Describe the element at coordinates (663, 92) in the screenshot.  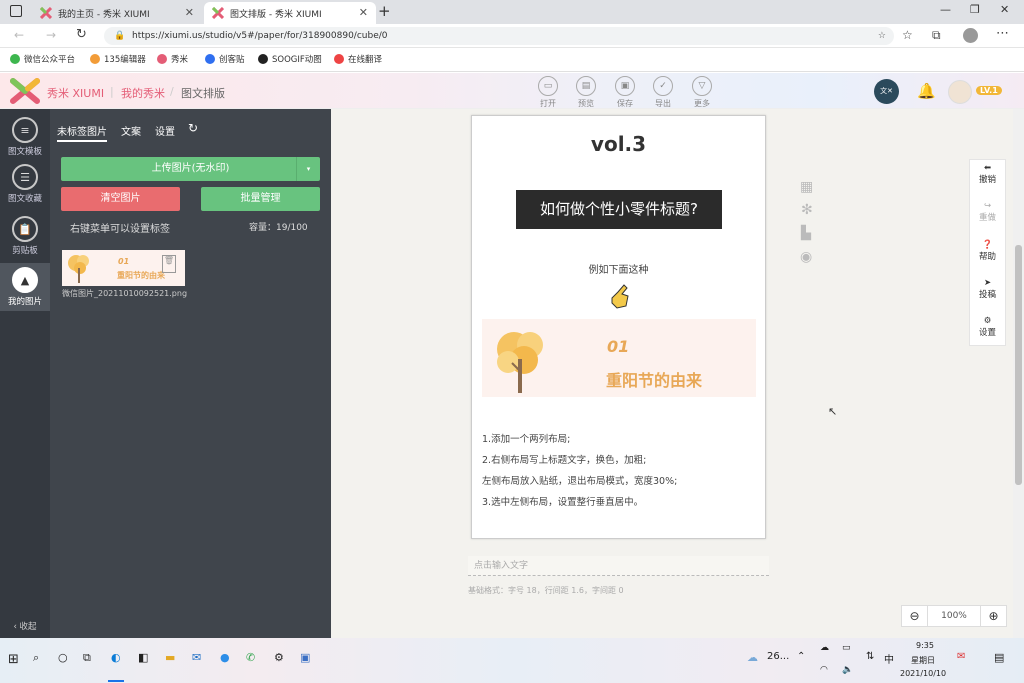
I see `export-button: ✓ 导出` at that location.